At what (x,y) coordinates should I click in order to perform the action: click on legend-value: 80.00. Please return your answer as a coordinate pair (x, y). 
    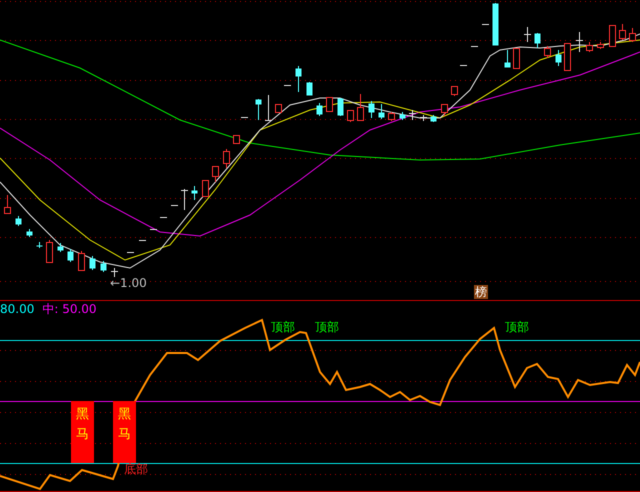
    Looking at the image, I should click on (17, 309).